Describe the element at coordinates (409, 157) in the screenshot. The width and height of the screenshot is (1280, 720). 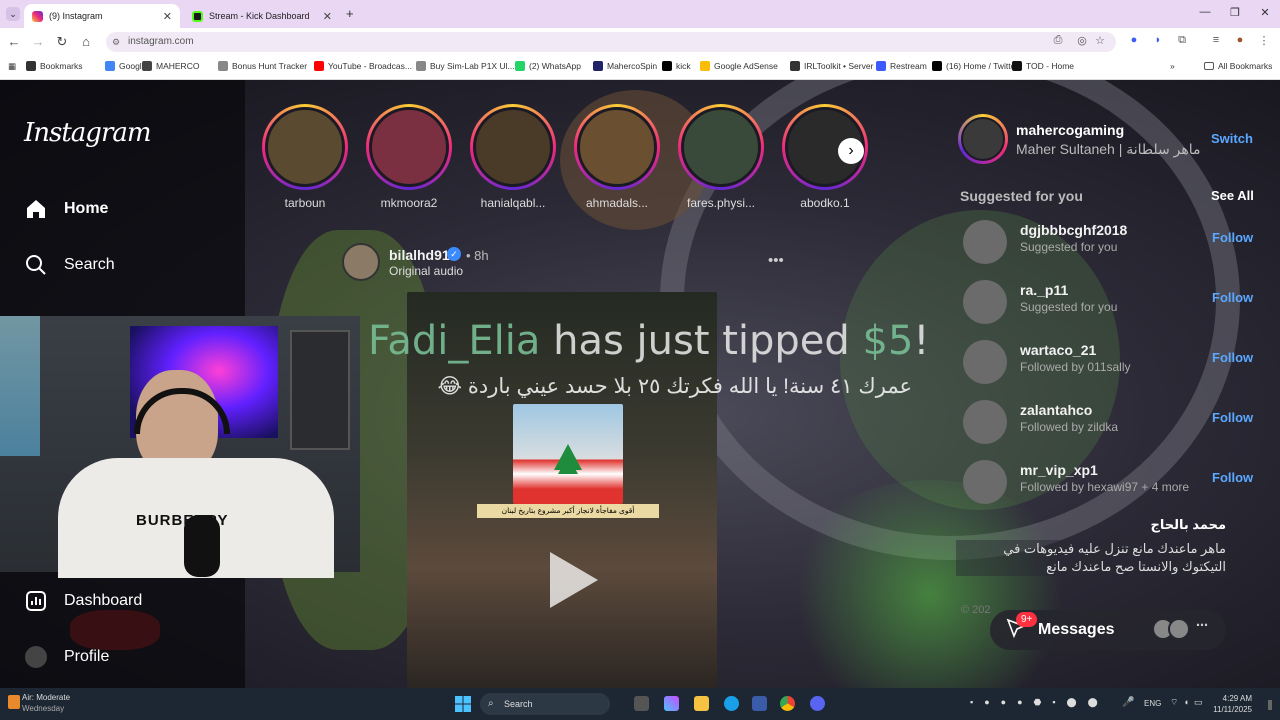
I see `story-item: mkmoora2` at that location.